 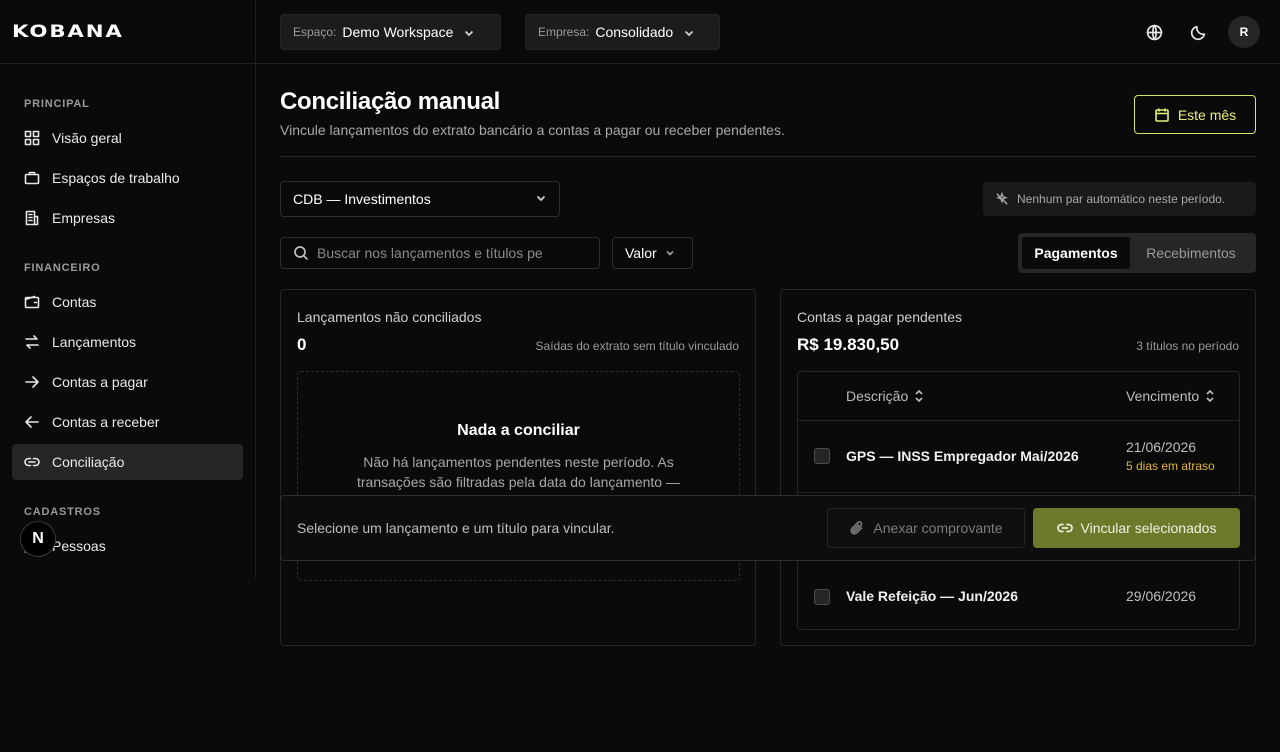 What do you see at coordinates (1002, 198) in the screenshot?
I see `sparkle-off-icon` at bounding box center [1002, 198].